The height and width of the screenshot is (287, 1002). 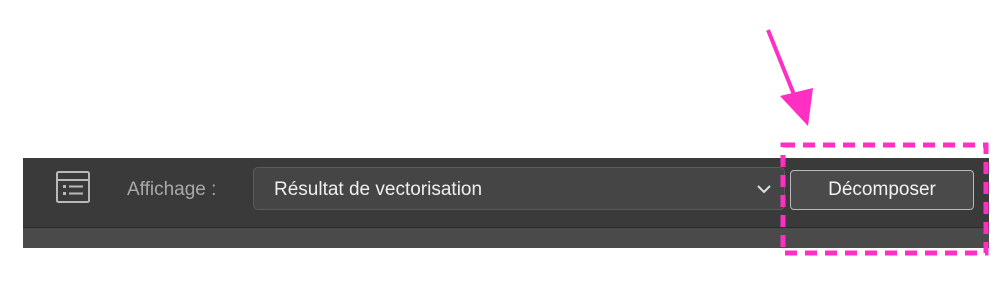 What do you see at coordinates (73, 187) in the screenshot?
I see `panel-list-icon` at bounding box center [73, 187].